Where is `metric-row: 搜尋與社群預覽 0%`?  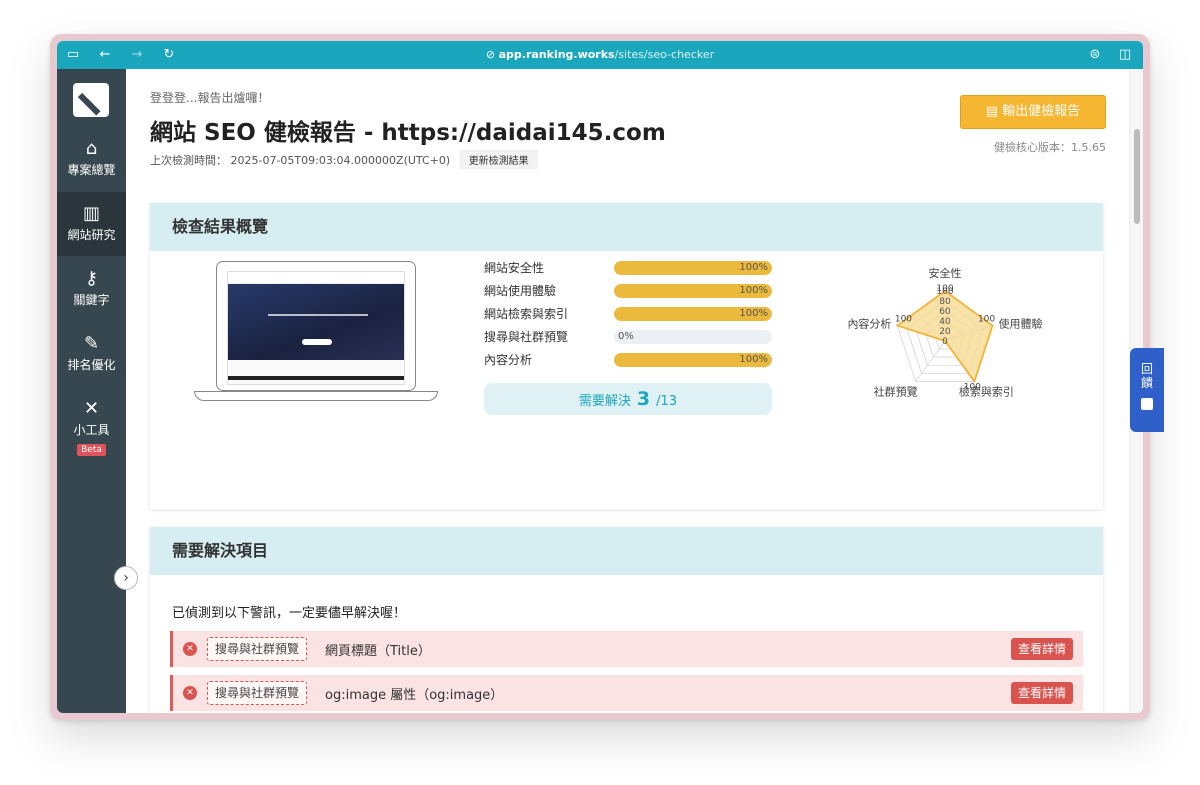
metric-row: 搜尋與社群預覽 0% is located at coordinates (629, 337).